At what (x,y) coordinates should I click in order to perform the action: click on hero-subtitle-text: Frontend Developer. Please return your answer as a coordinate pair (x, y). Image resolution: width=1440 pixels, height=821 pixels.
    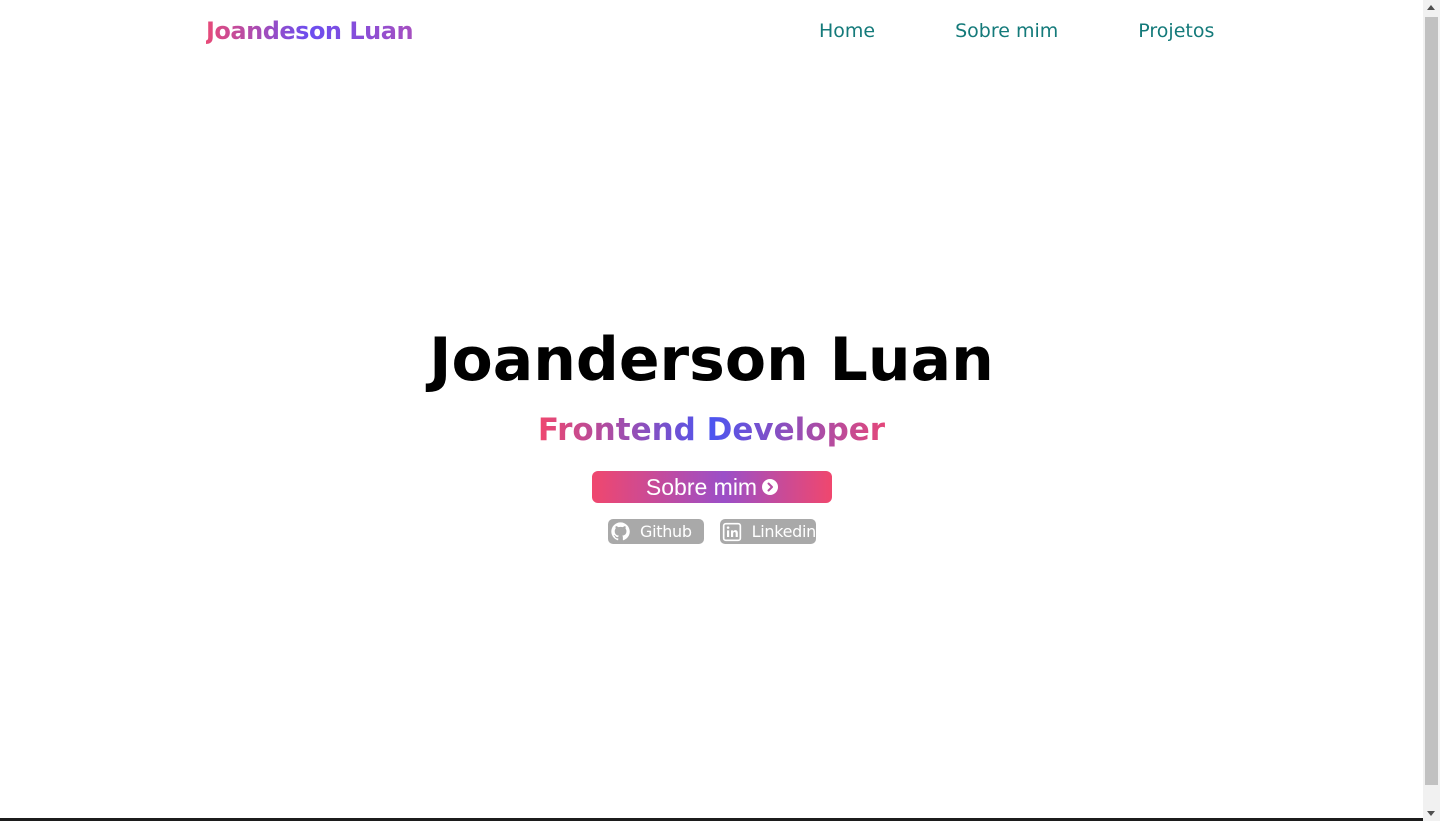
    Looking at the image, I should click on (711, 430).